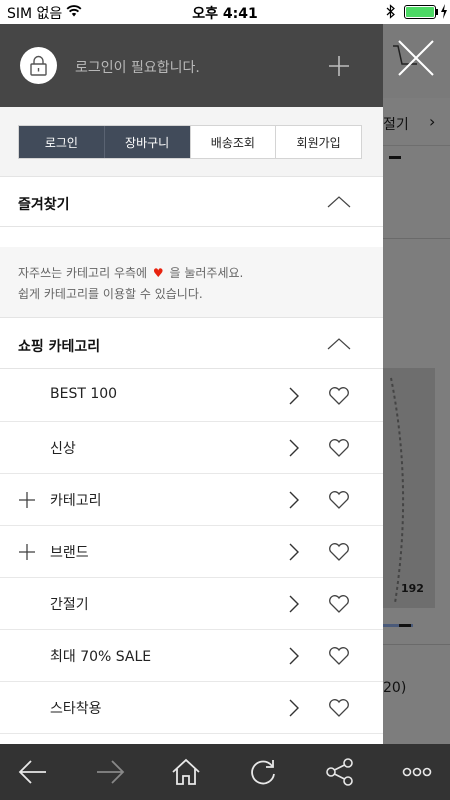 This screenshot has width=450, height=800. Describe the element at coordinates (186, 772) in the screenshot. I see `home-icon` at that location.